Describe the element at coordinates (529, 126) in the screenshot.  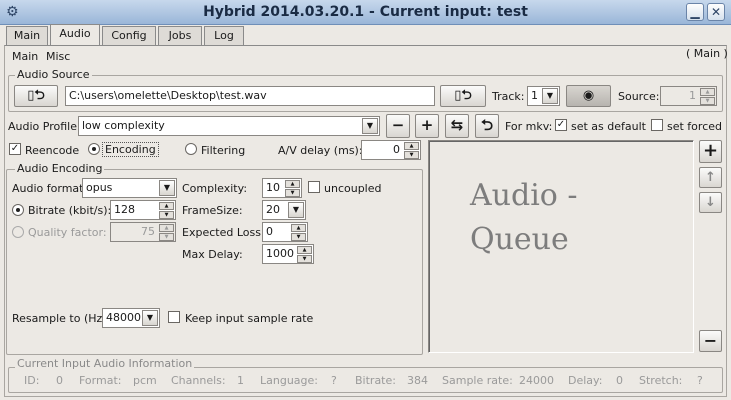
I see `for-mkv-label: For mkv:` at that location.